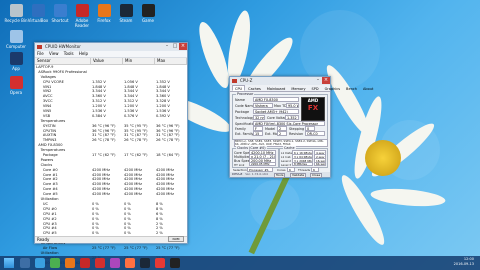 The image size is (480, 270). I want to click on start-button-icon, so click(9, 263).